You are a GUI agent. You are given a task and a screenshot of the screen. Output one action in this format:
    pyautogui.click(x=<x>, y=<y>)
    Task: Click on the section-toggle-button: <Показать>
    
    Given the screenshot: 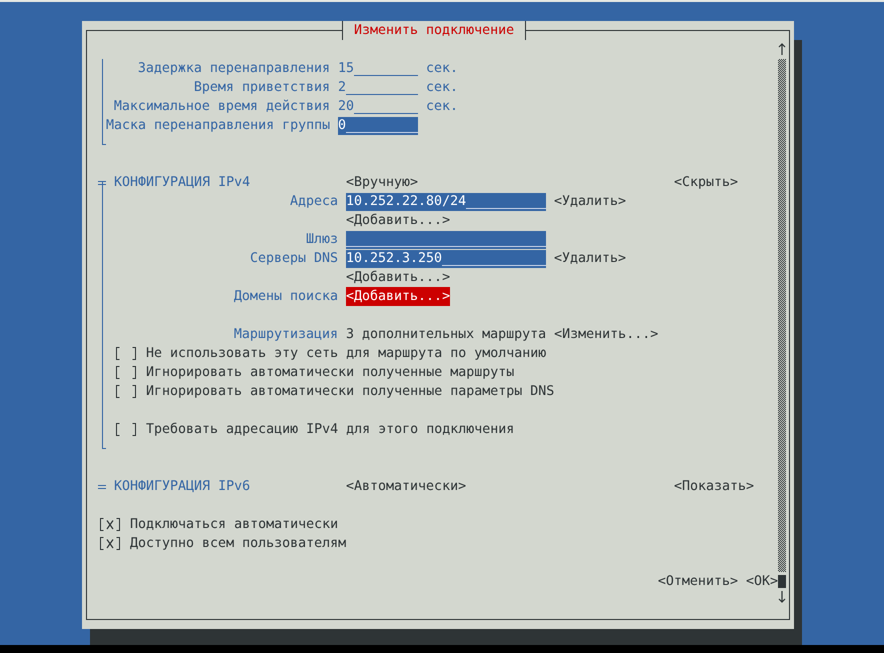 What is the action you would take?
    pyautogui.click(x=714, y=486)
    